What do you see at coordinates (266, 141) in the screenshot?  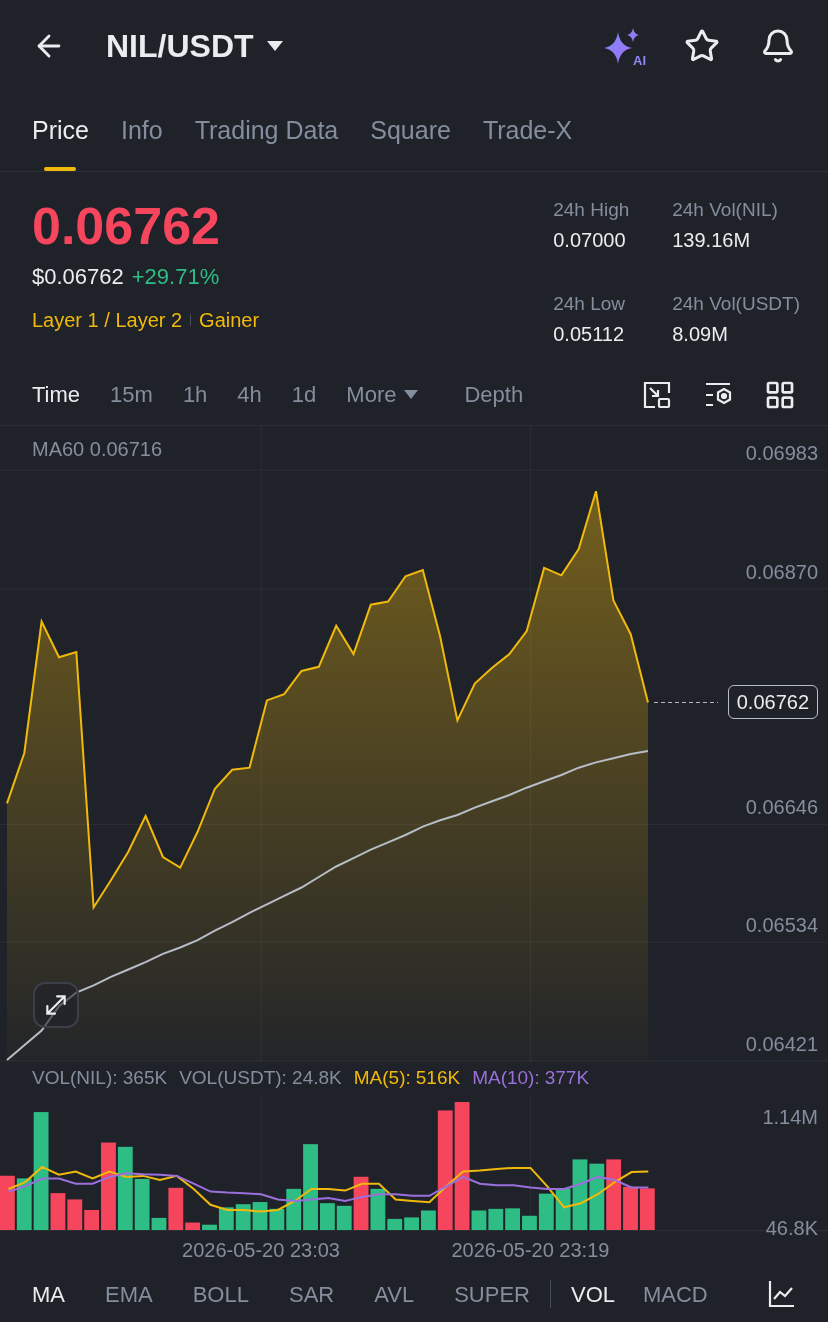 I see `tab: Trading Data` at bounding box center [266, 141].